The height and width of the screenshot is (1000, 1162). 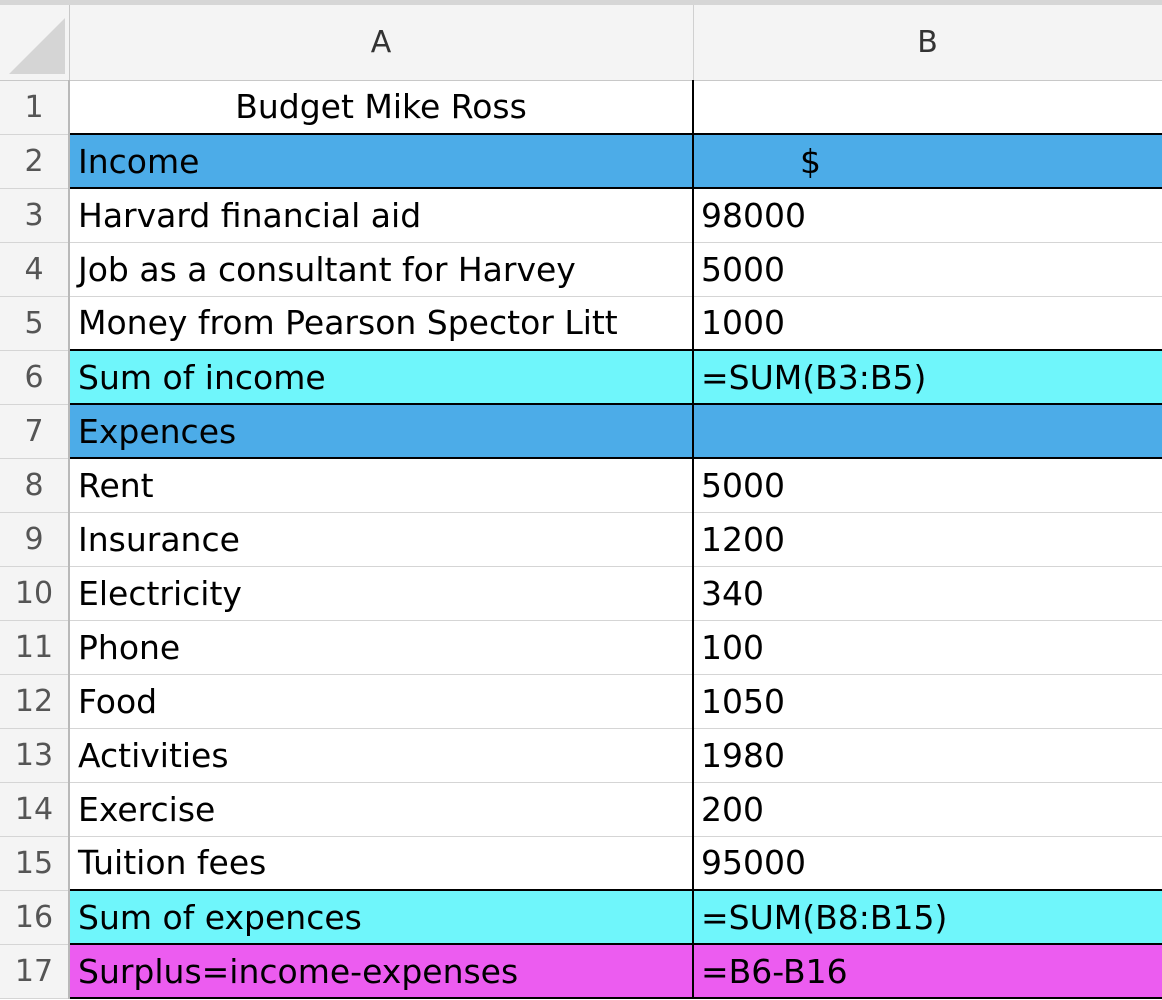 What do you see at coordinates (35, 755) in the screenshot?
I see `row-header: 13` at bounding box center [35, 755].